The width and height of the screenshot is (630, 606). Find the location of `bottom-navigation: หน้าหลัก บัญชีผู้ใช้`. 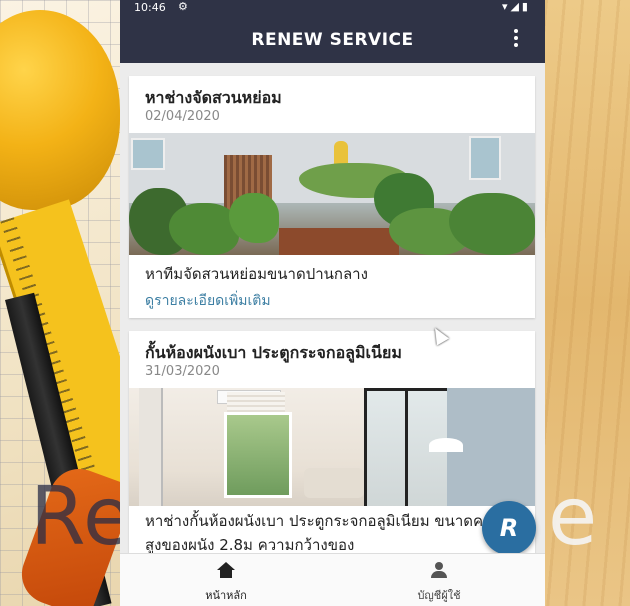

bottom-navigation: หน้าหลัก บัญชีผู้ใช้ is located at coordinates (332, 579).